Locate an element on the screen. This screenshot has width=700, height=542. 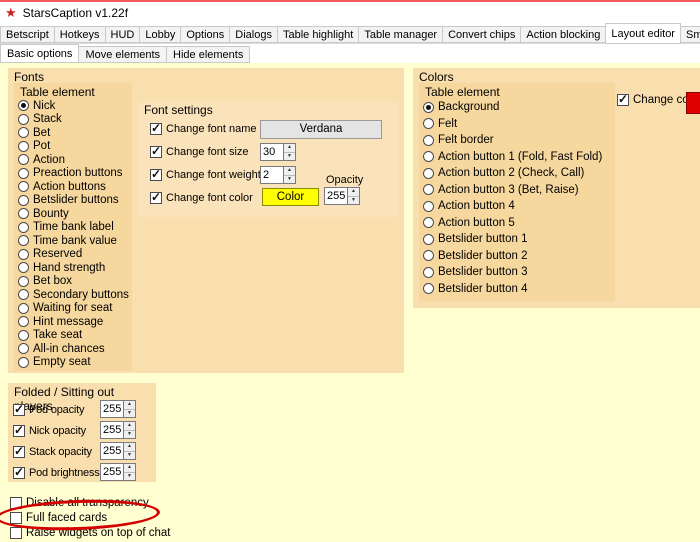
opacity-spinner: 255 ▲ ▼ is located at coordinates (342, 196).